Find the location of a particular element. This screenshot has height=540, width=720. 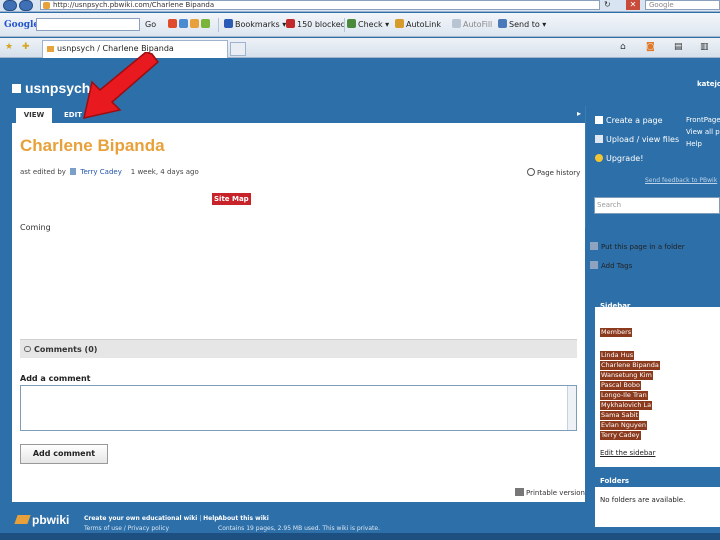

home-icon: ⌂ is located at coordinates (623, 49).